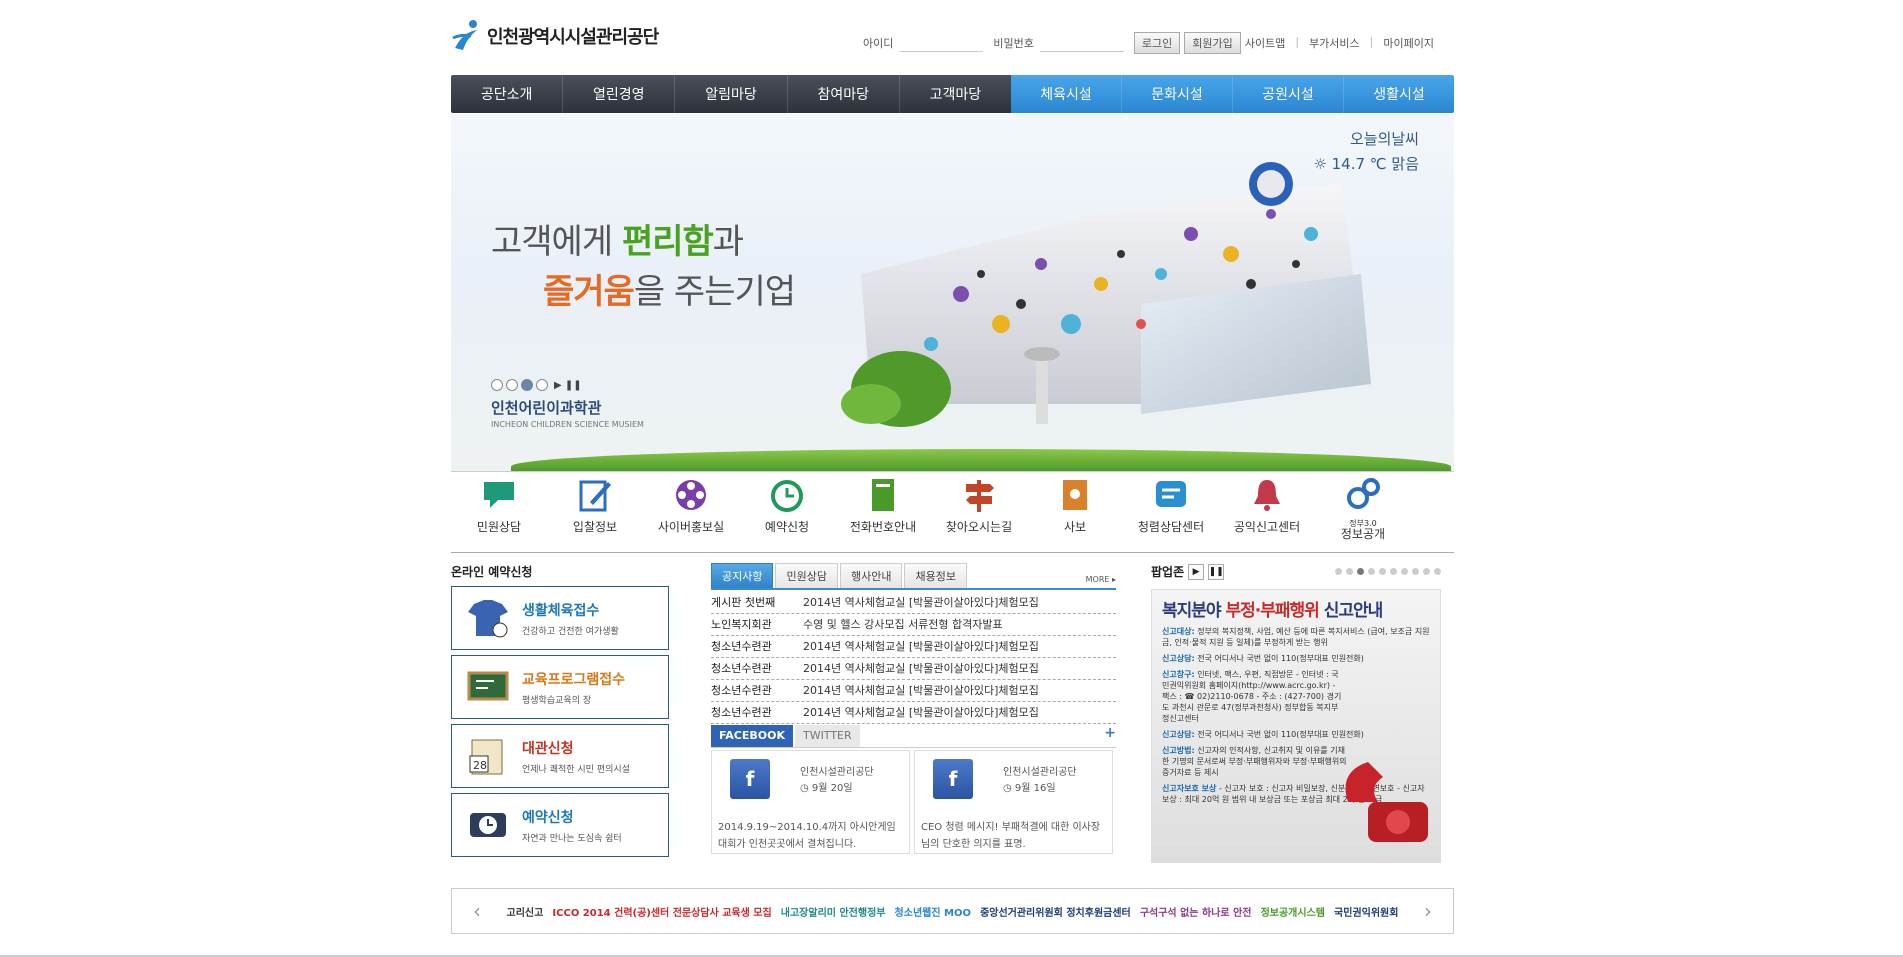 The image size is (1903, 957). I want to click on sns-tabs: FACEBOOK TWITTER +, so click(913, 736).